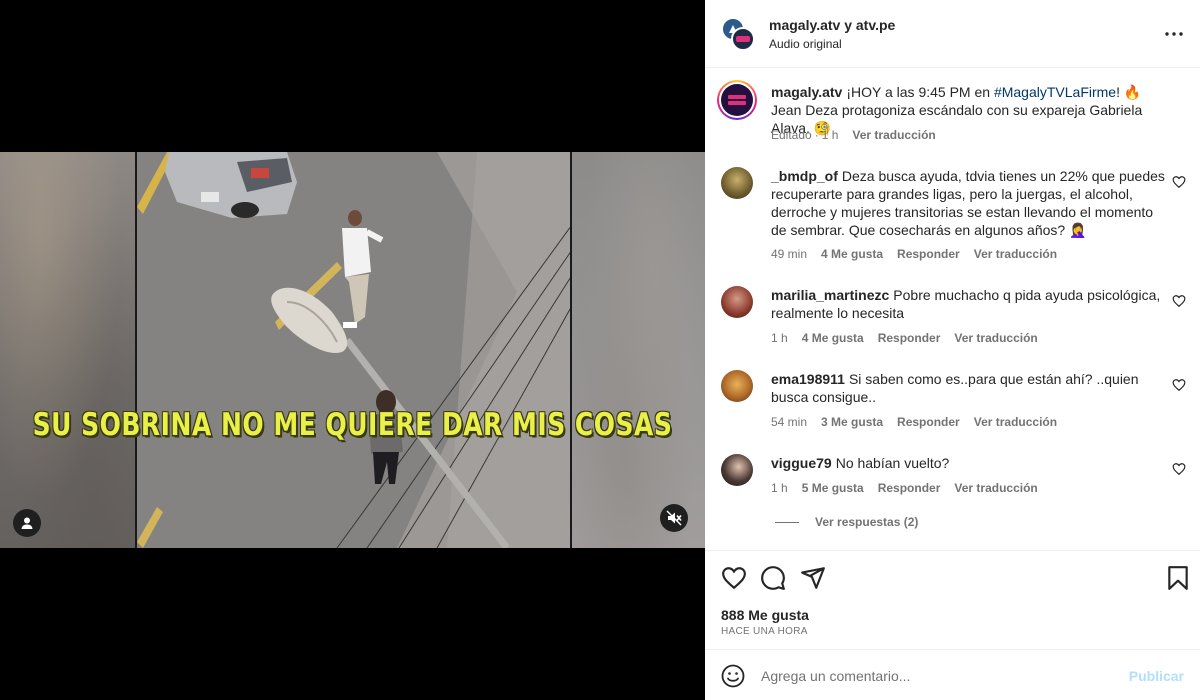 The width and height of the screenshot is (1200, 700). I want to click on comment-meta: 1 h 5 Me gusta Responder Ver traducción, so click(911, 488).